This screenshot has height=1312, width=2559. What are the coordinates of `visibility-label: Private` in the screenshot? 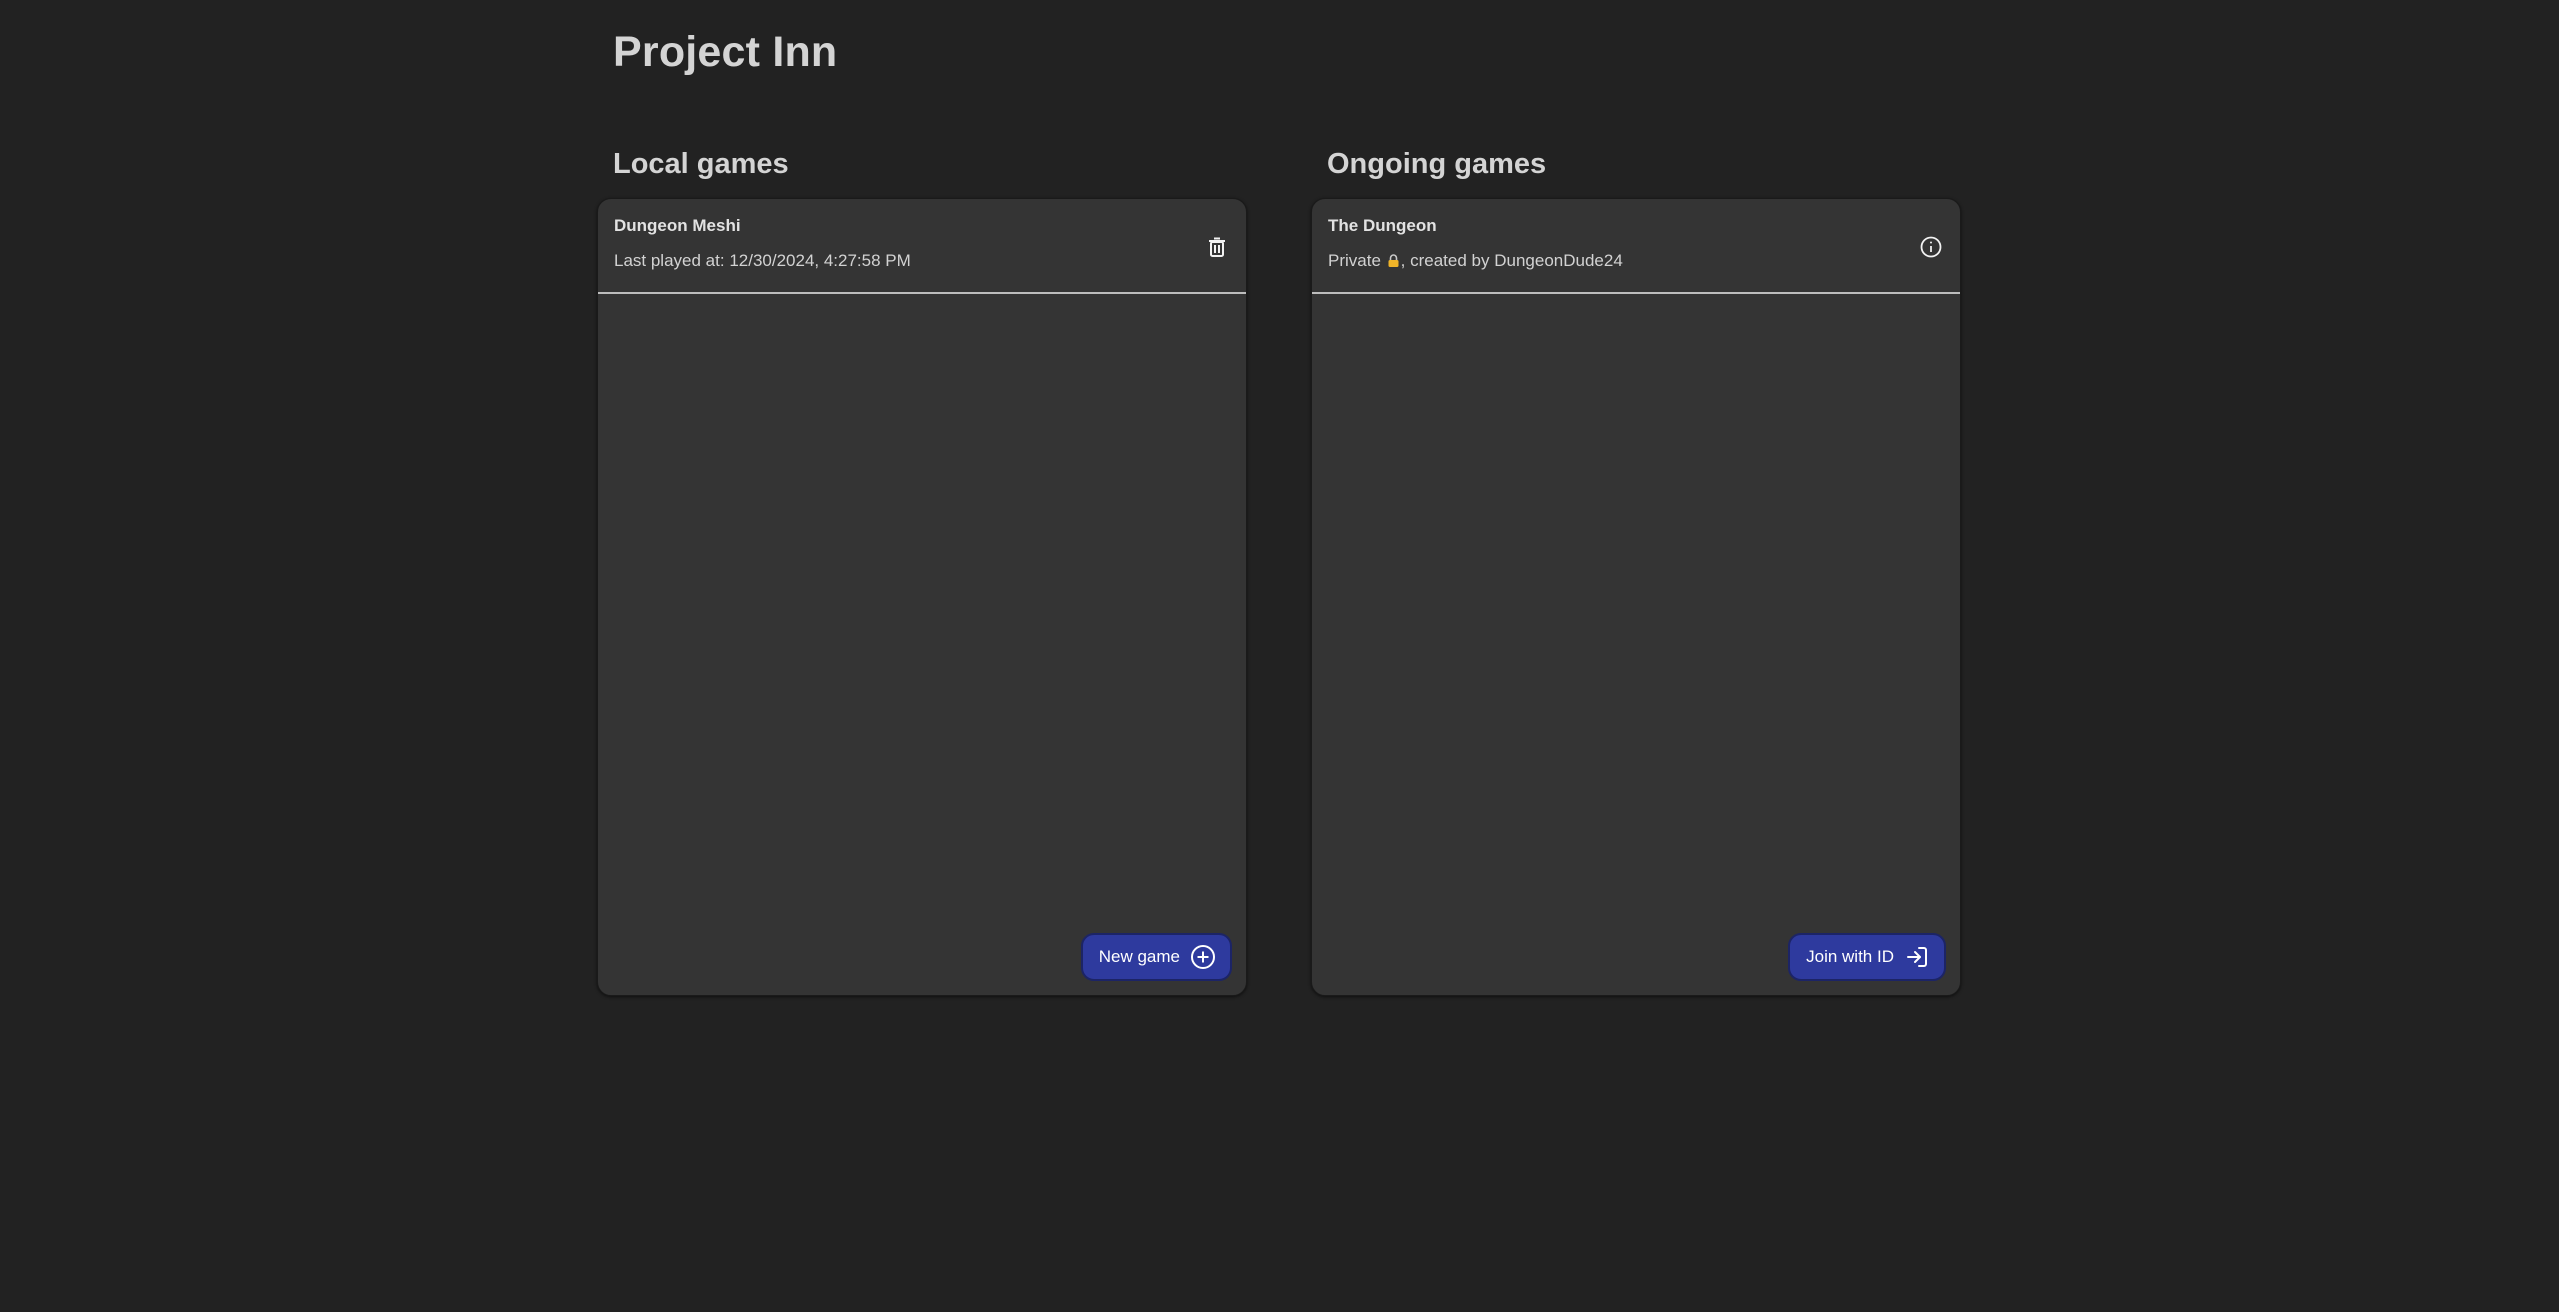 It's located at (1354, 260).